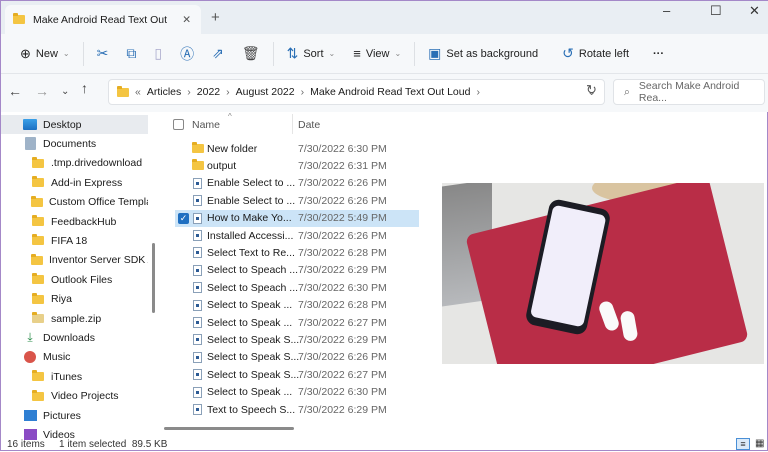 The image size is (768, 452). I want to click on new-button: ⊕ New ⌄, so click(45, 54).